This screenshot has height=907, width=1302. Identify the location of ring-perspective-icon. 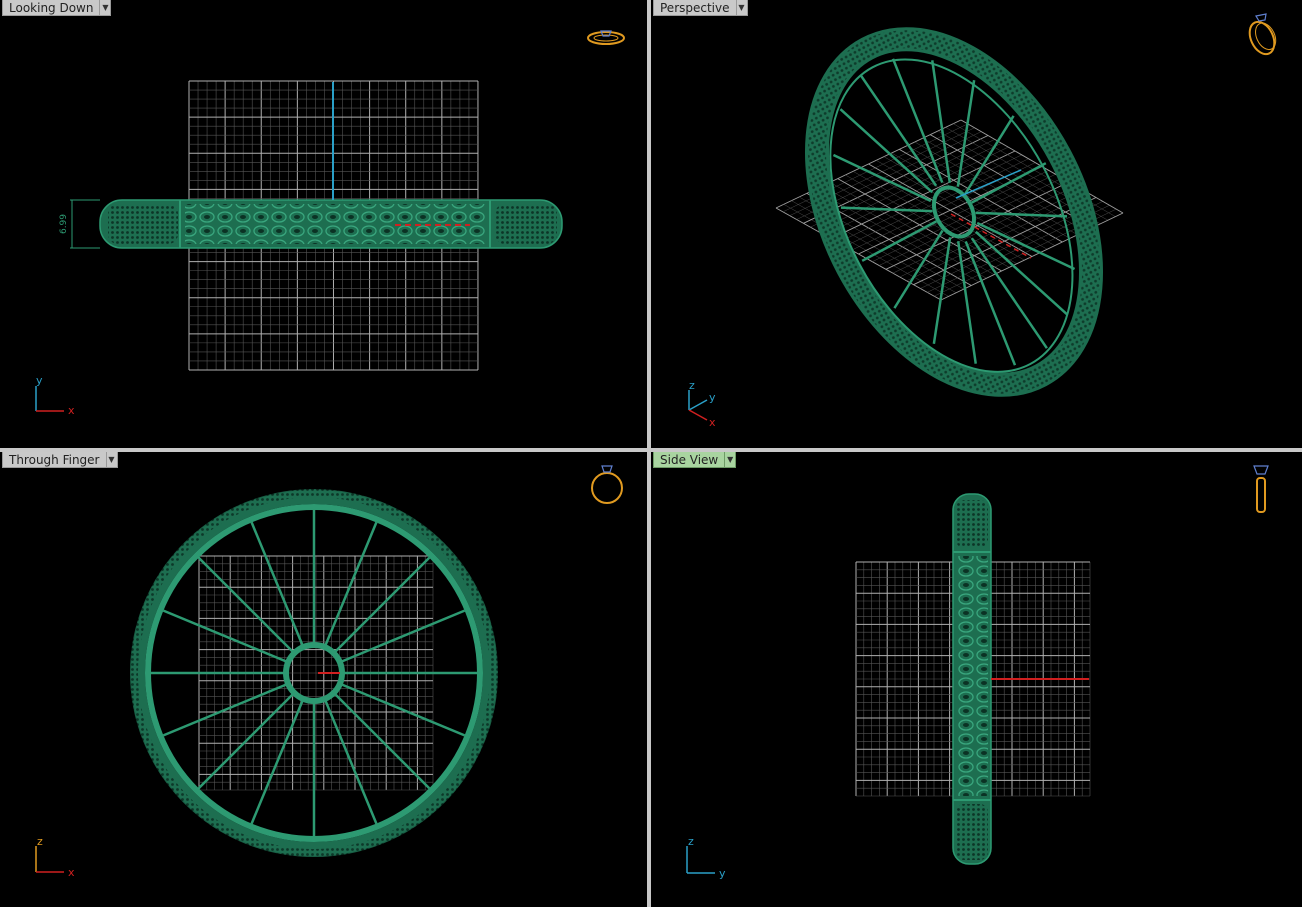
(1262, 35).